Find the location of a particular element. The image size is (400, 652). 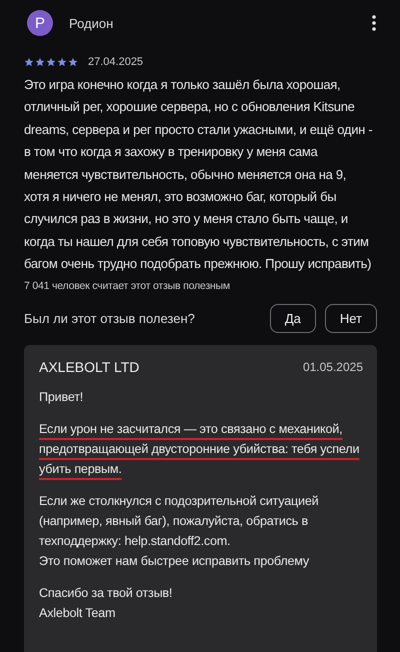

reply-text: Это поможет нам быстрее исправить проблему is located at coordinates (174, 561).